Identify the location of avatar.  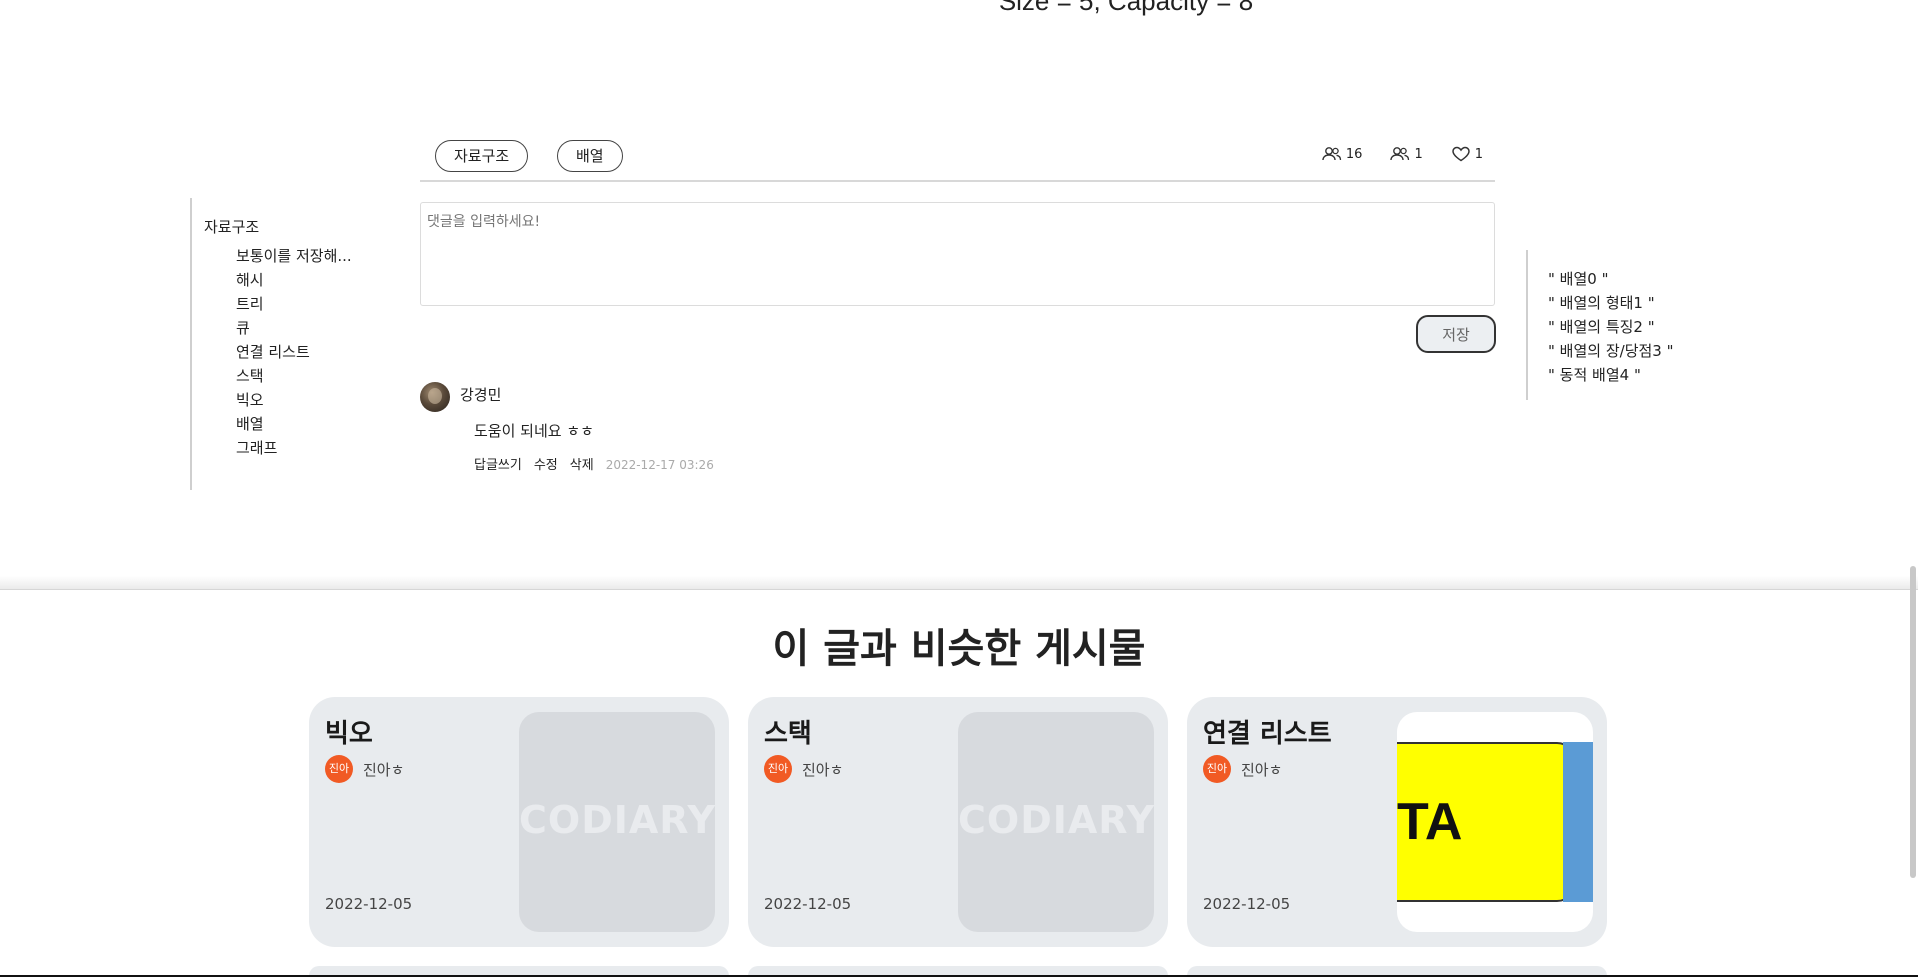
(435, 397).